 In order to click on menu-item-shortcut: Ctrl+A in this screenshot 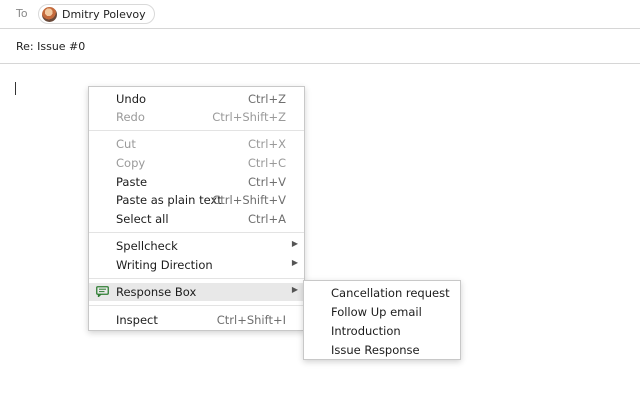, I will do `click(267, 219)`.